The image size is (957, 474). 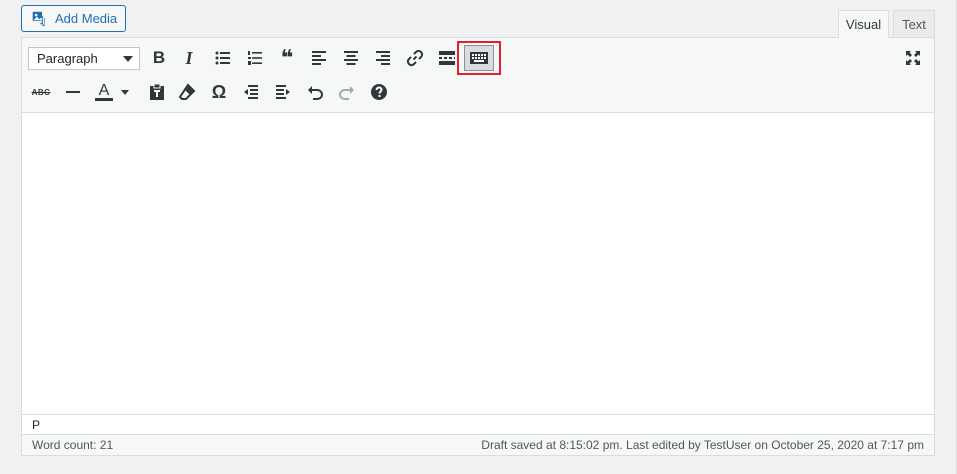 I want to click on indent-icon, so click(x=283, y=92).